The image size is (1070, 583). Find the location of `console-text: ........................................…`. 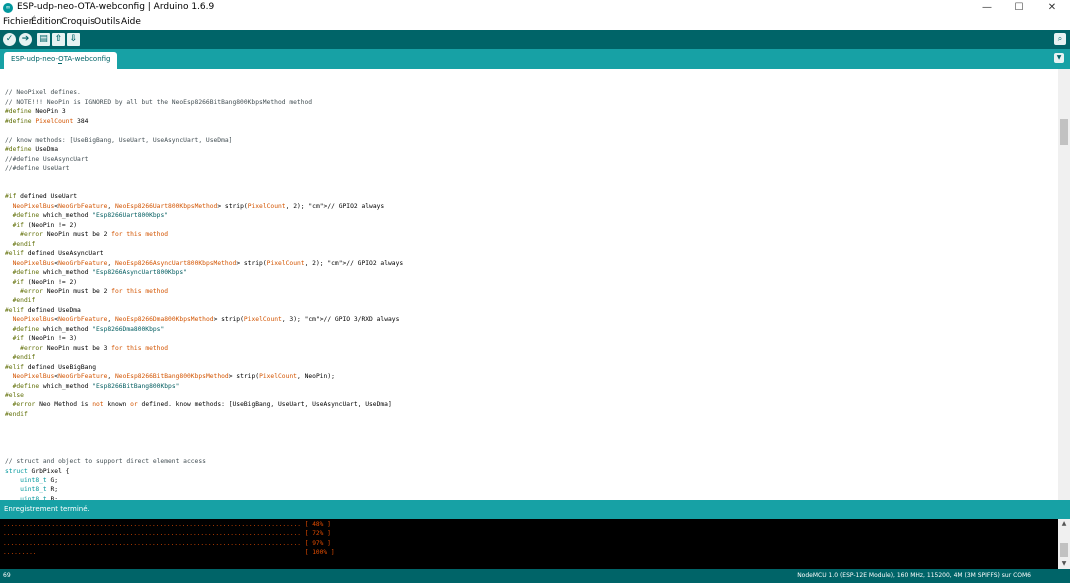

console-text: ........................................… is located at coordinates (169, 539).